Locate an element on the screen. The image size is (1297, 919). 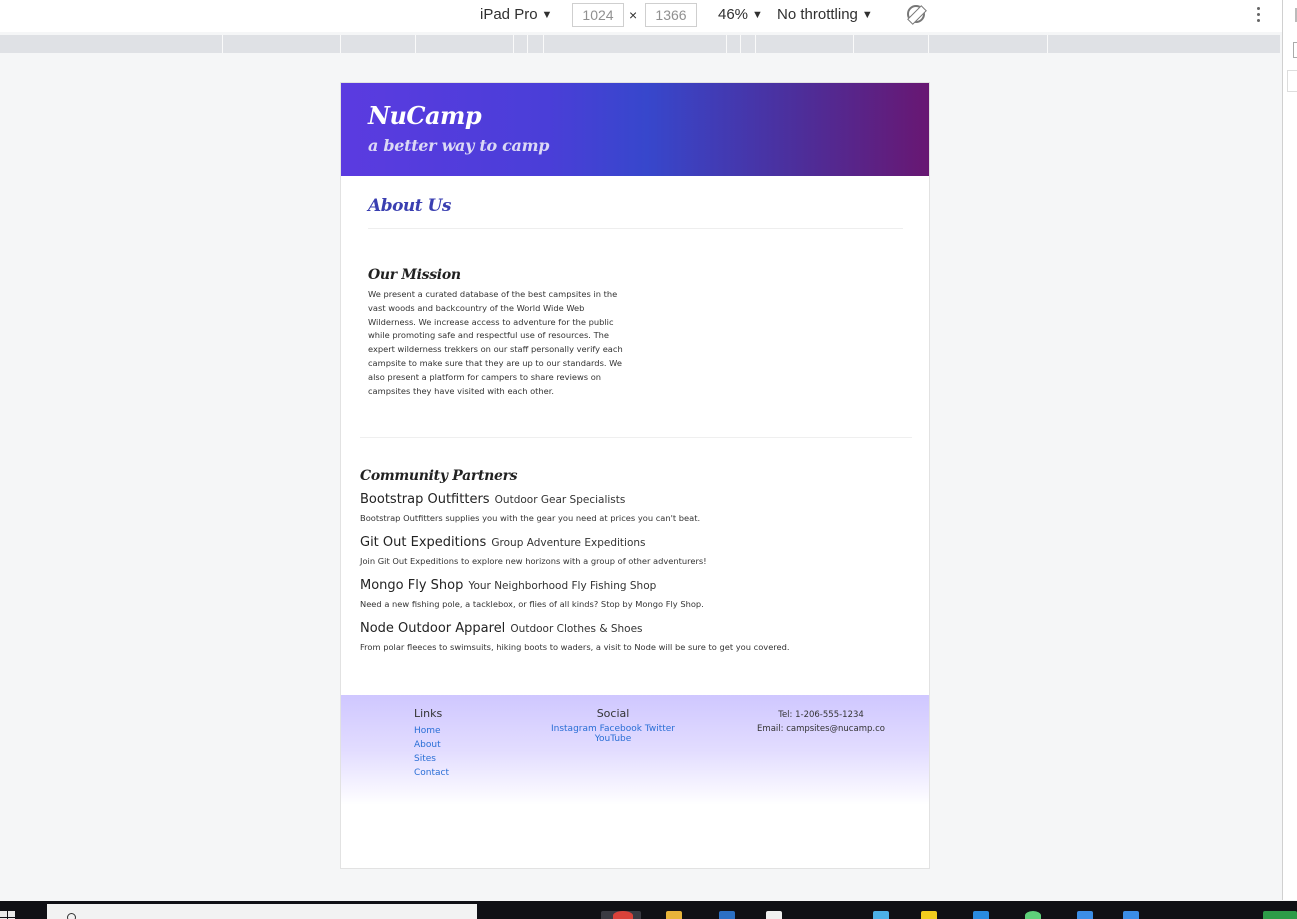
divider is located at coordinates (636, 437).